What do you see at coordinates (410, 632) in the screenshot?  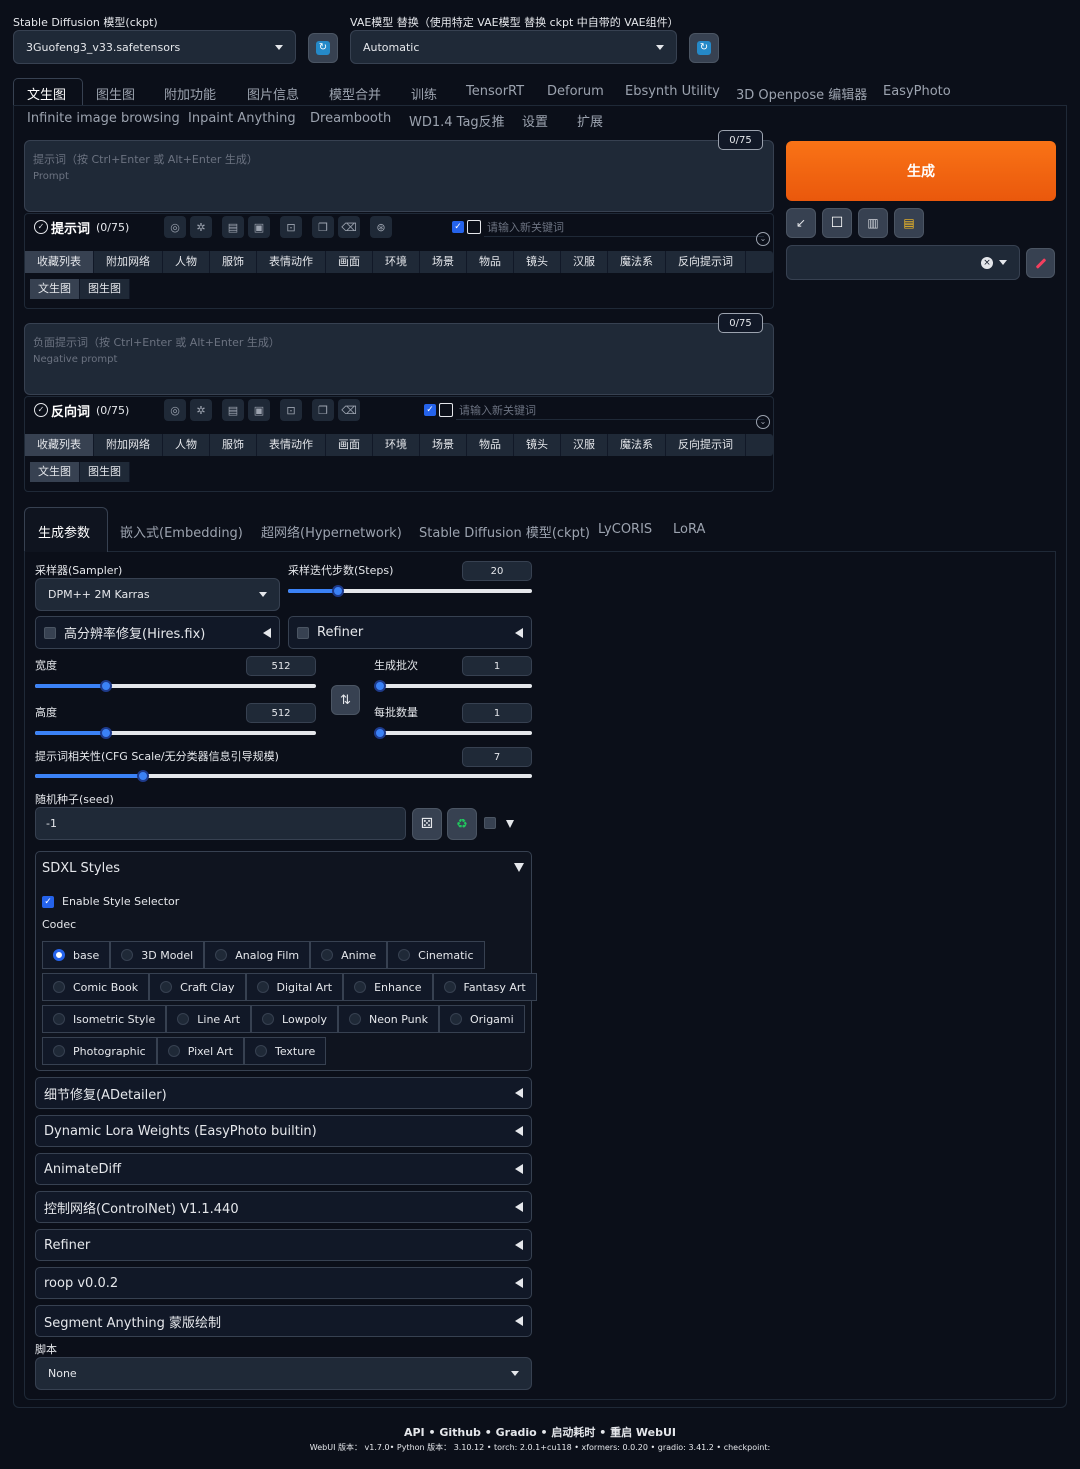 I see `refiner-toggle: Refiner` at bounding box center [410, 632].